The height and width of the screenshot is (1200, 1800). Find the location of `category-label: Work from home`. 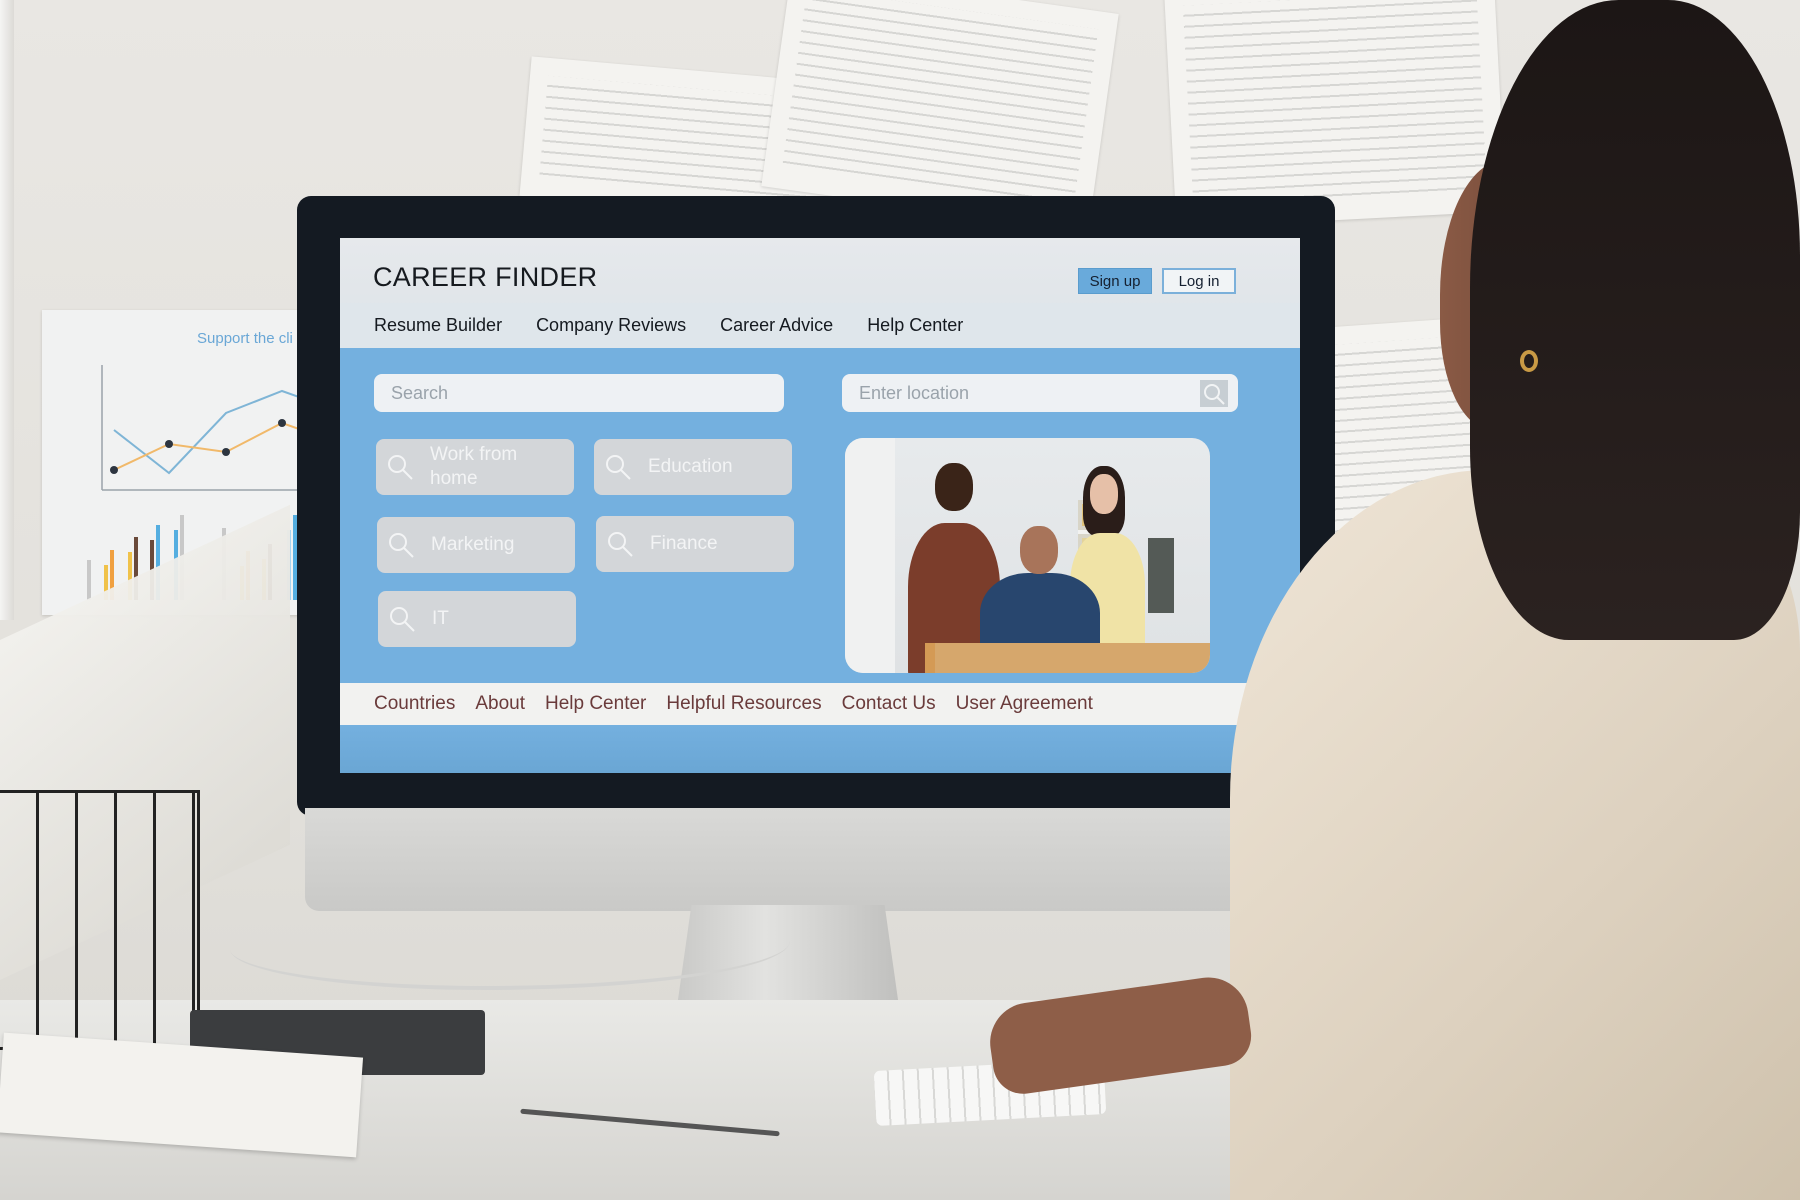

category-label: Work from home is located at coordinates (474, 466).